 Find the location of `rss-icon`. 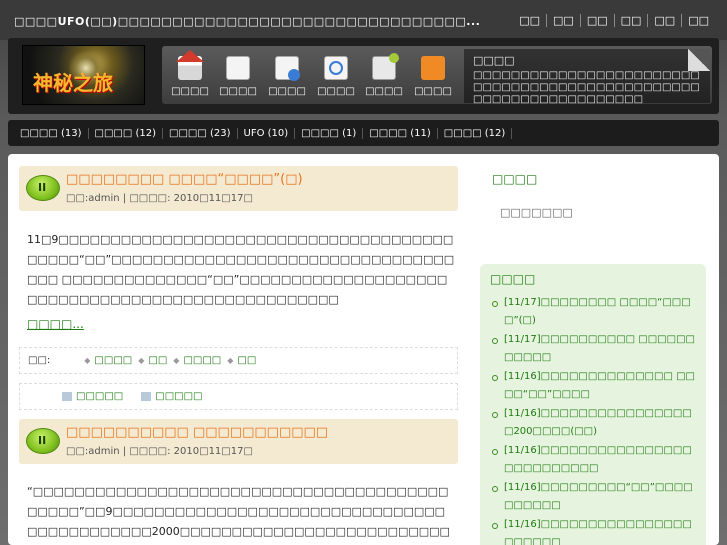

rss-icon is located at coordinates (433, 68).